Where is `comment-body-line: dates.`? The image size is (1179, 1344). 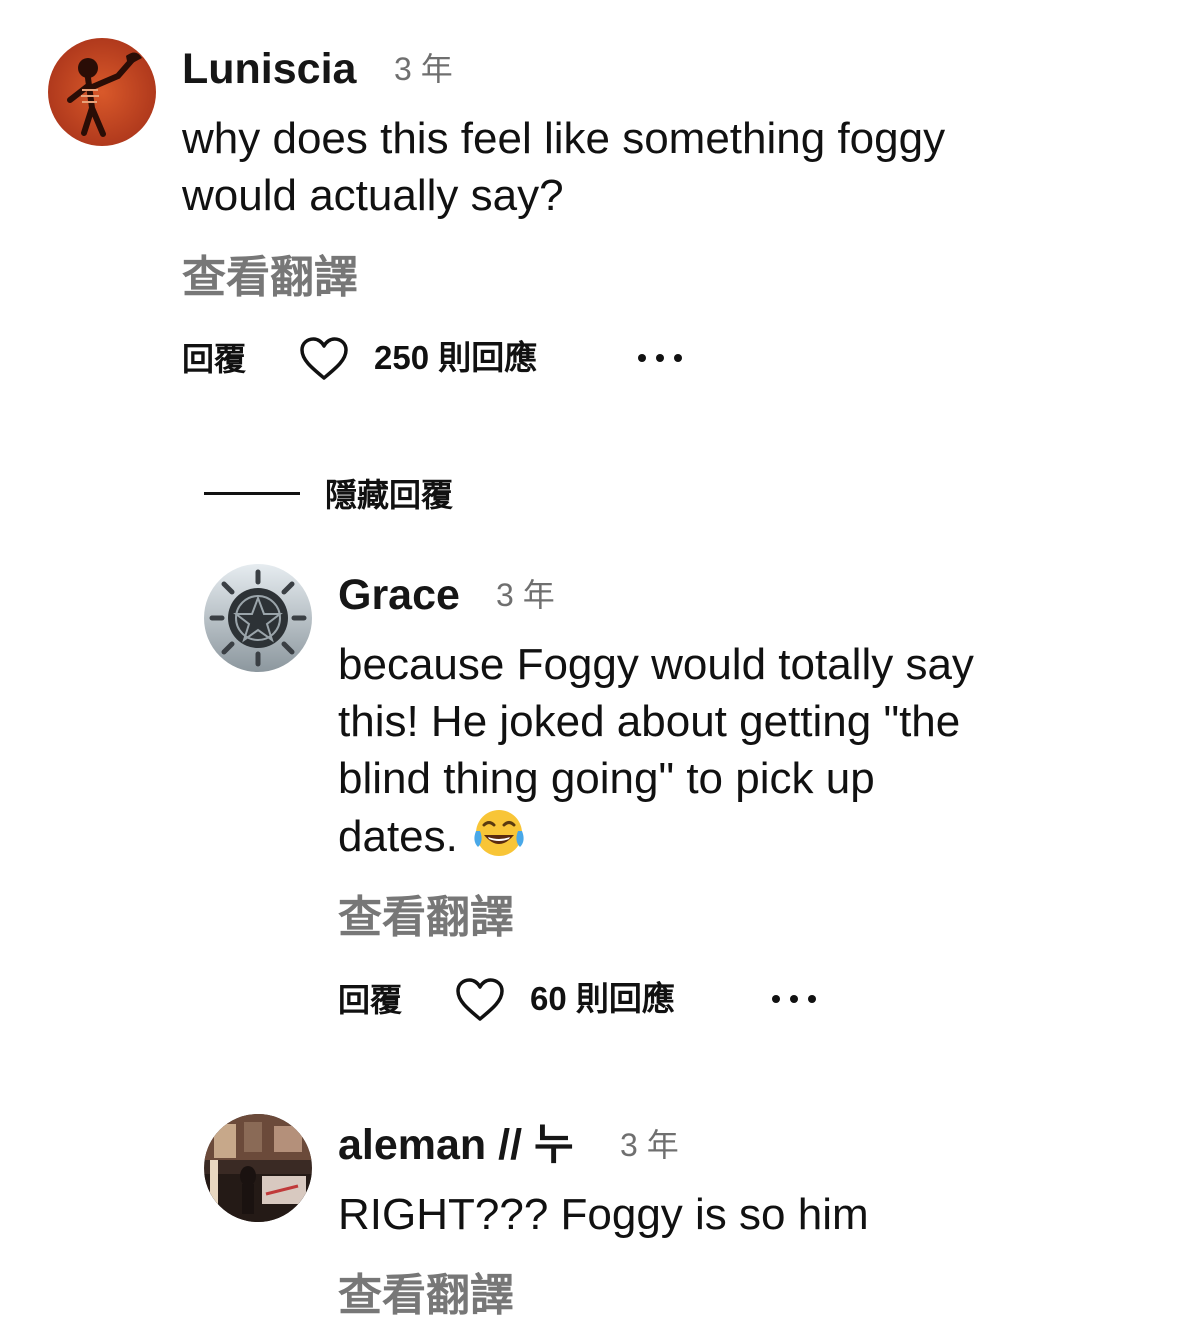
comment-body-line: dates. is located at coordinates (656, 840).